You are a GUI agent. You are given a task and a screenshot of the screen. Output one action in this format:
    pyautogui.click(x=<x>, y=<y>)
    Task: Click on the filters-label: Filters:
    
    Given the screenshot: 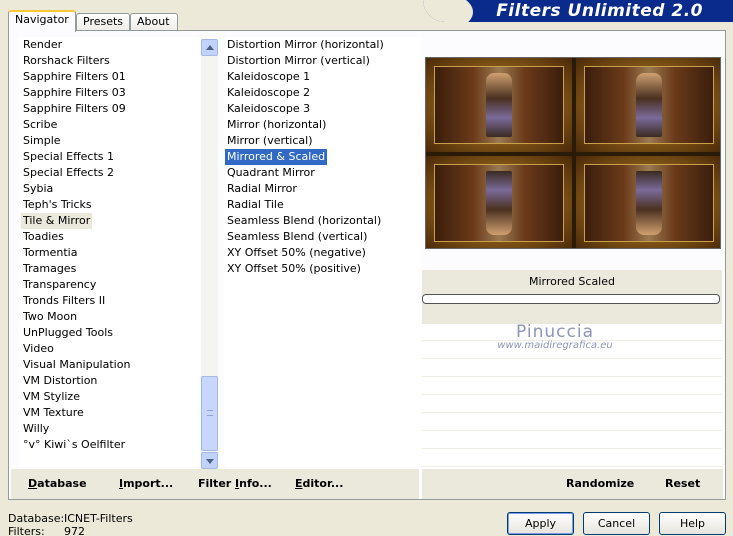 What is the action you would take?
    pyautogui.click(x=26, y=530)
    